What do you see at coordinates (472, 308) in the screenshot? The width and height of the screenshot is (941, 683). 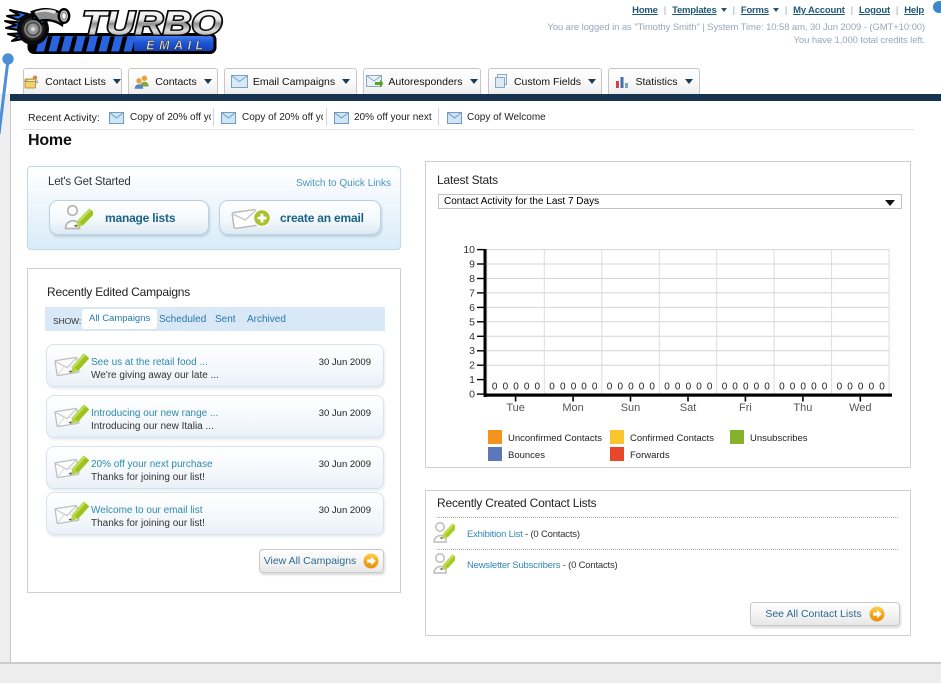 I see `svg-text: 6` at bounding box center [472, 308].